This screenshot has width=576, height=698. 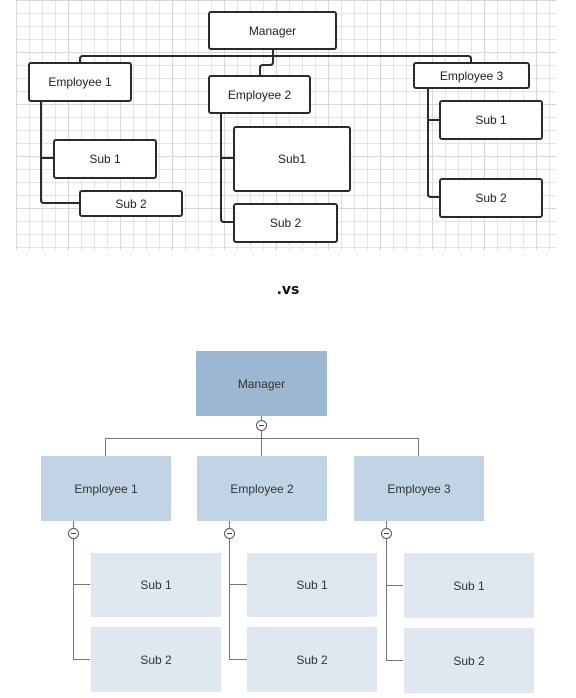 I want to click on top-employee-3-sub-1-node: Sub 1, so click(x=491, y=120).